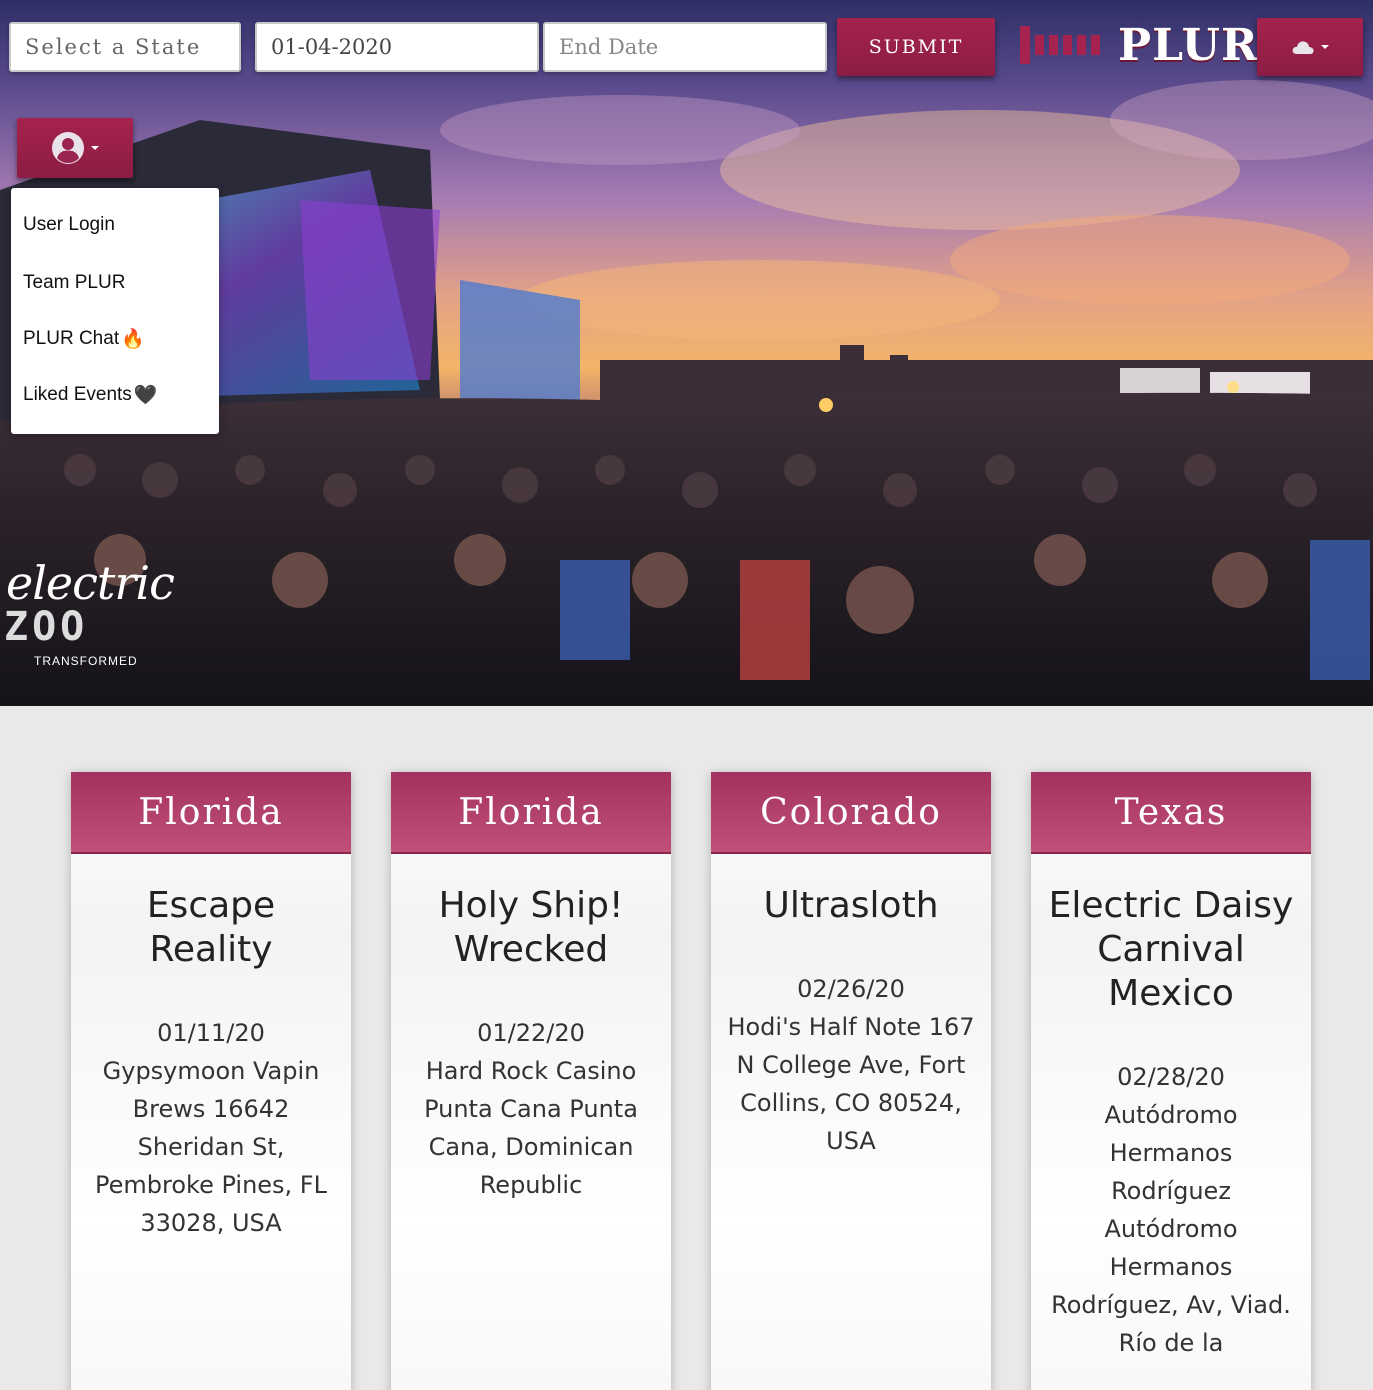 The width and height of the screenshot is (1373, 1390). I want to click on watermark-sub: TRANSFORMED, so click(86, 661).